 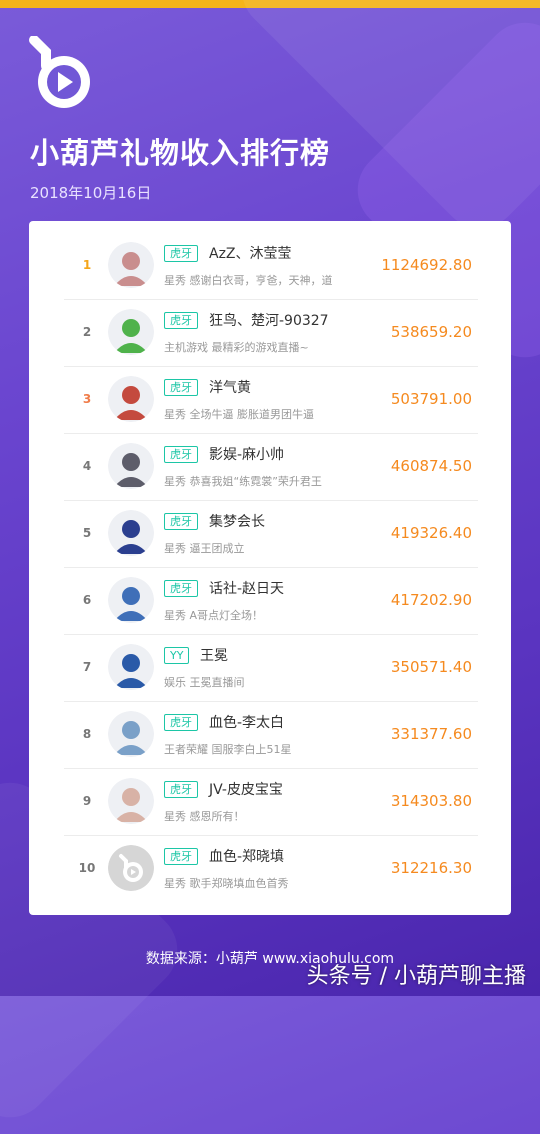 What do you see at coordinates (228, 749) in the screenshot?
I see `stream-description: 王者荣耀 国服李白上51星` at bounding box center [228, 749].